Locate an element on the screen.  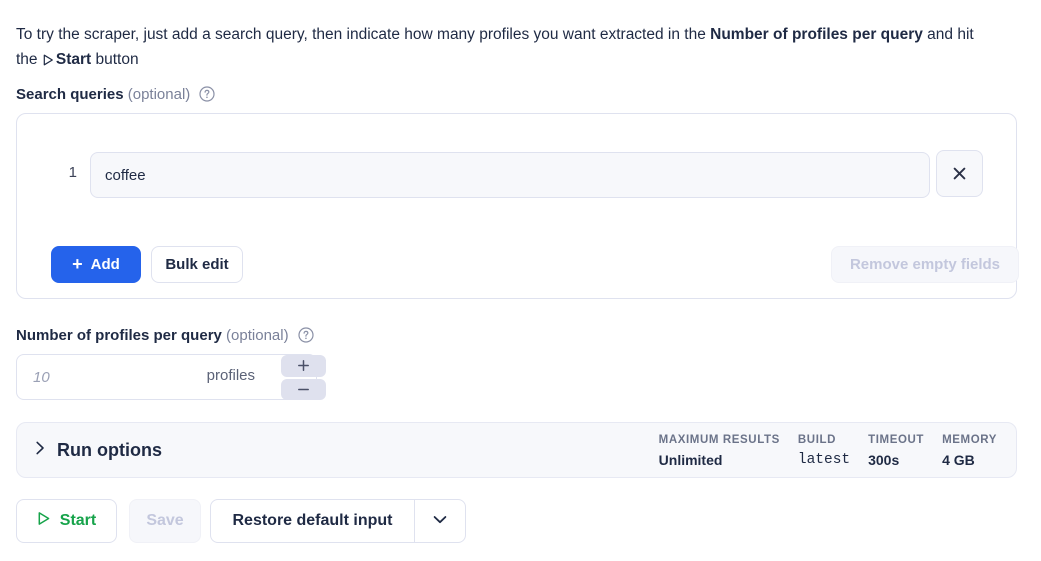
search-queries-label: Search queries (optional) is located at coordinates (116, 96).